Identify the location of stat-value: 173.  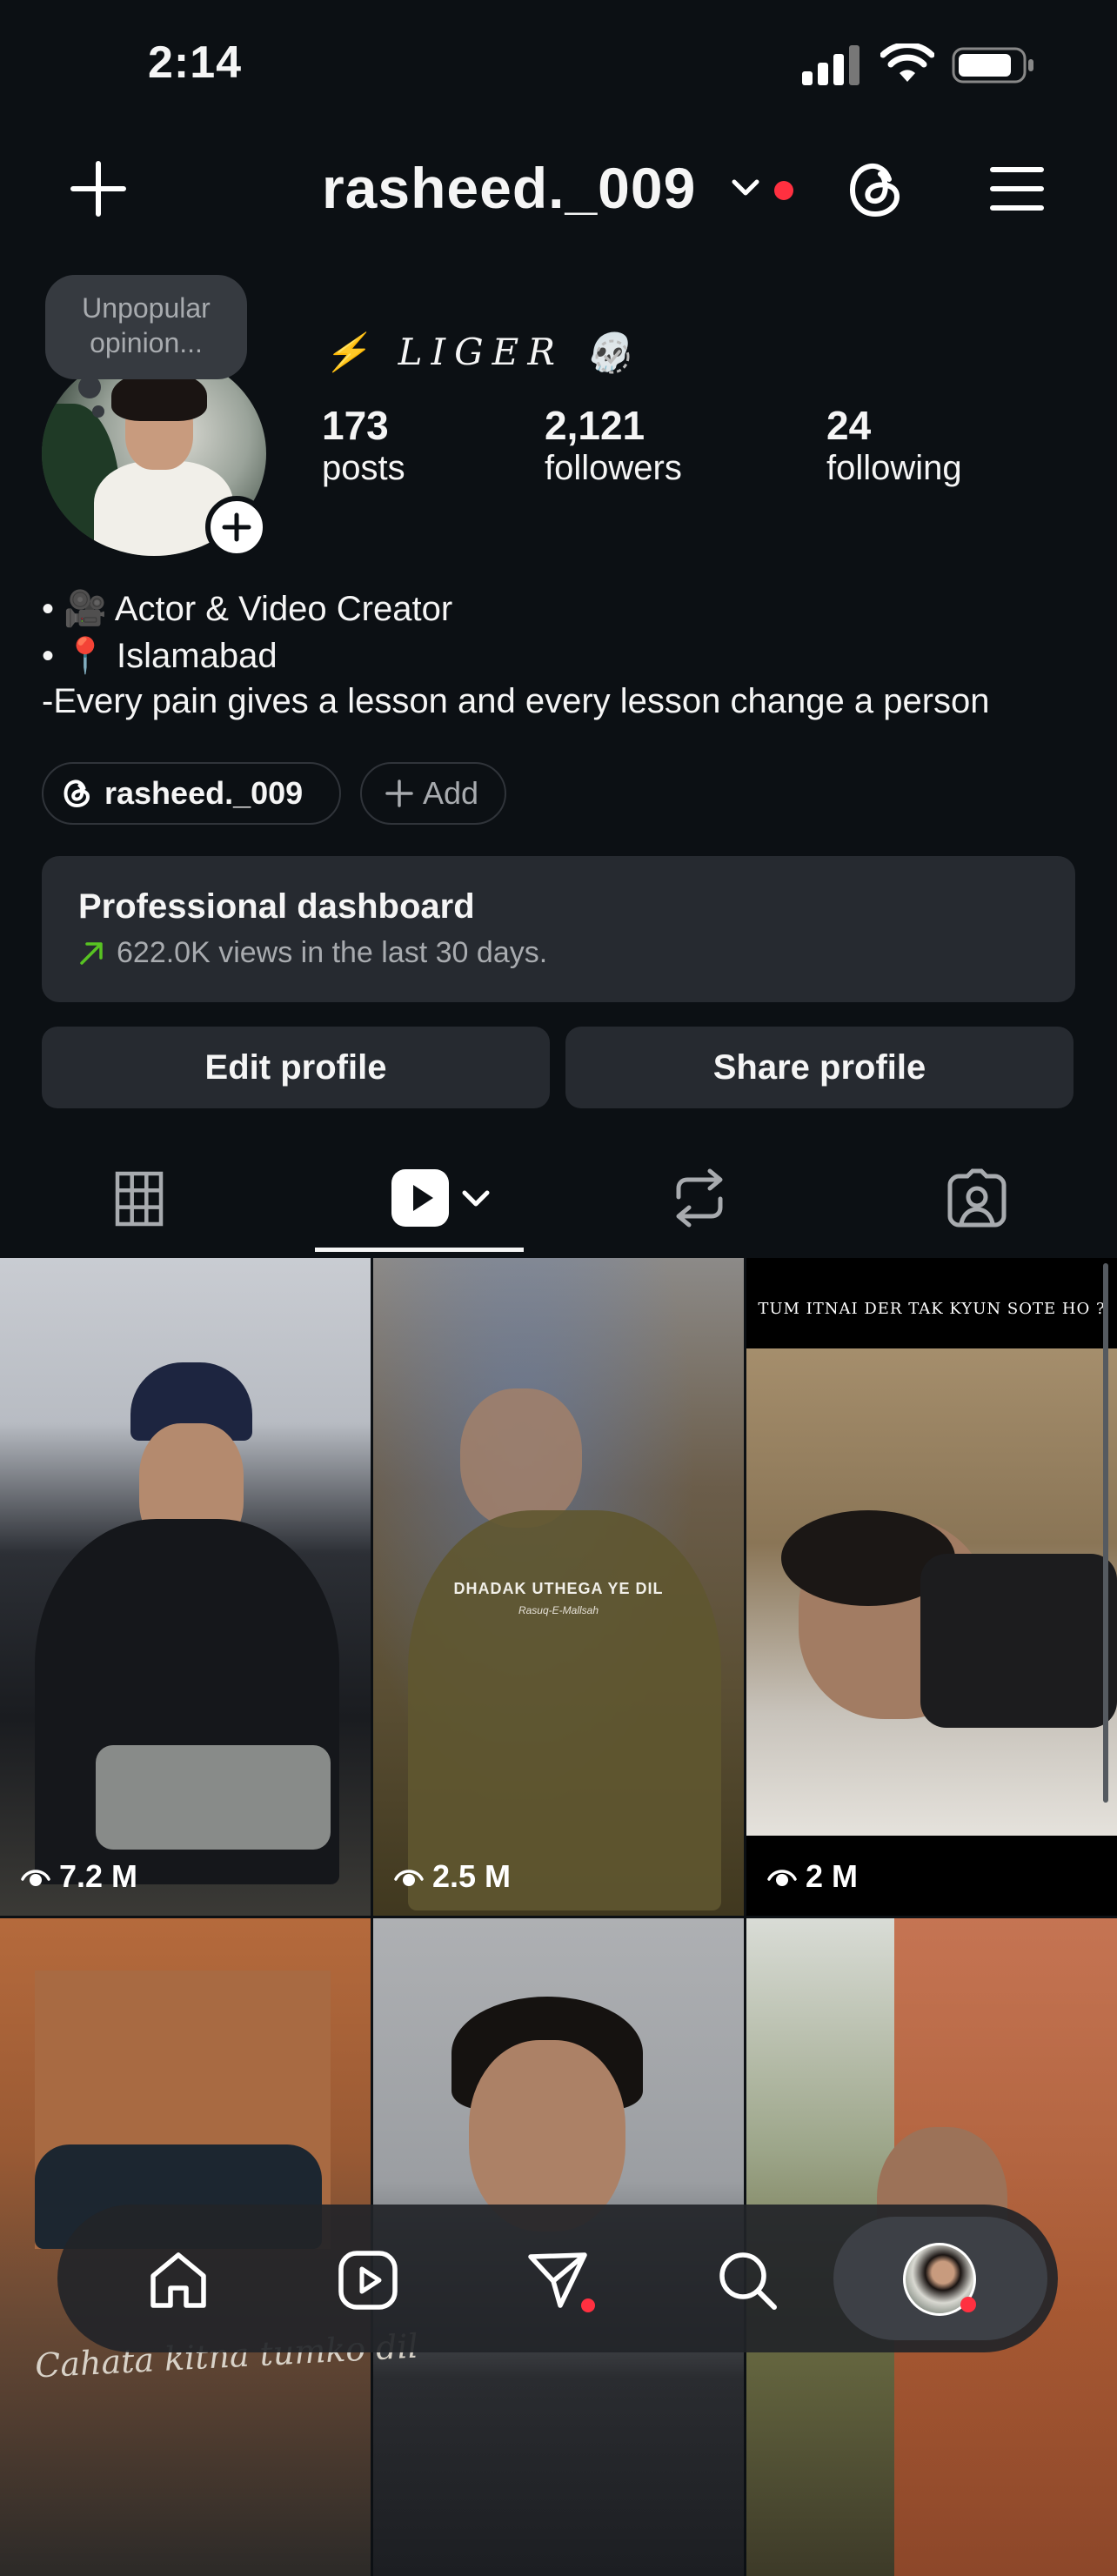
(355, 425).